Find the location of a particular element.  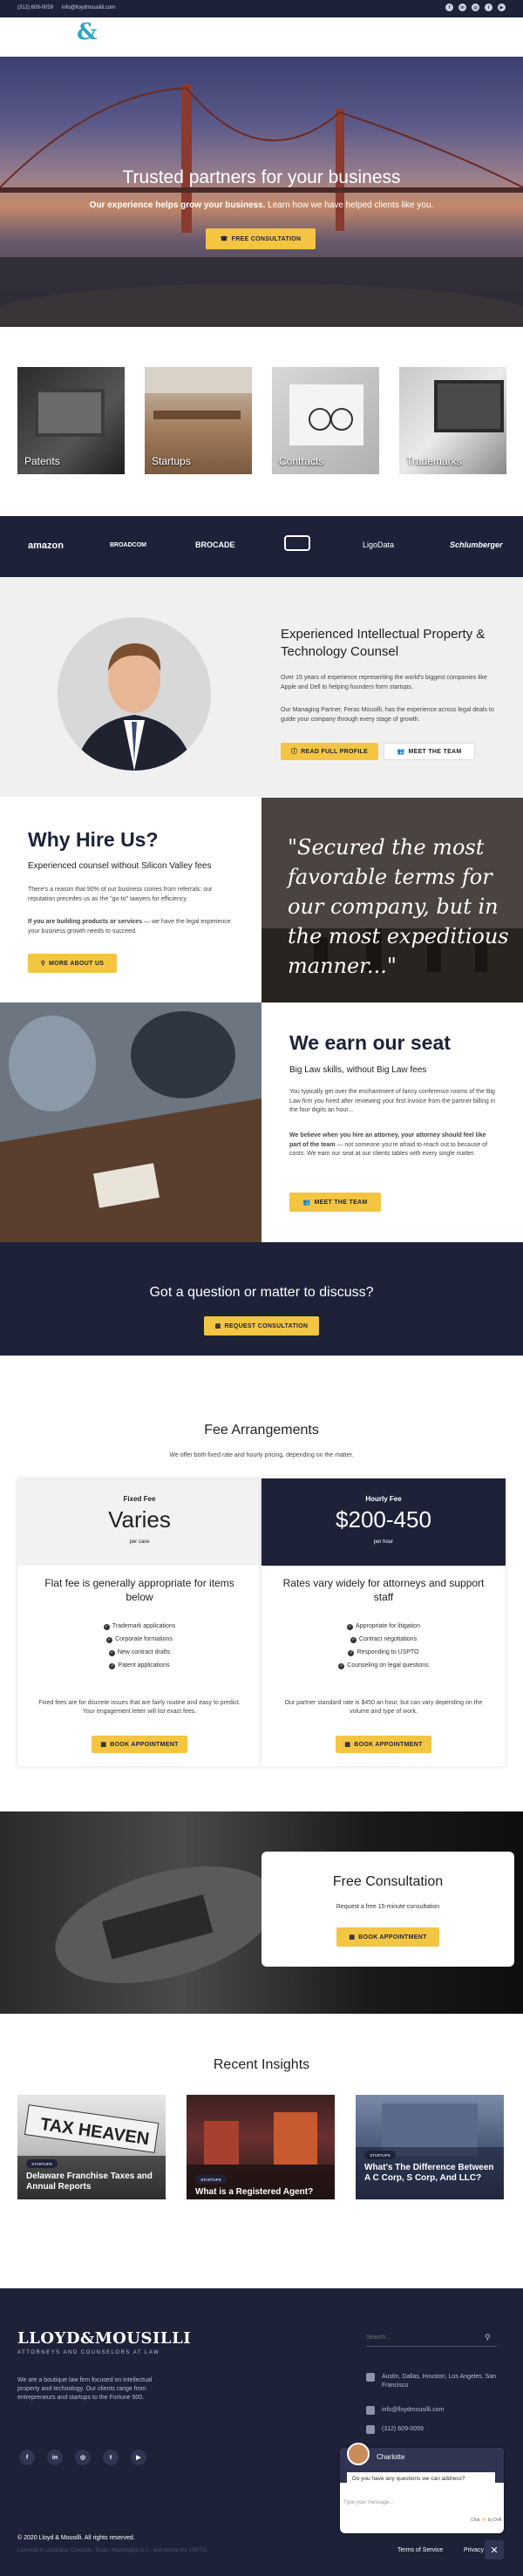

insight-card: STARTUPS What is a Registered Agent? is located at coordinates (261, 2147).